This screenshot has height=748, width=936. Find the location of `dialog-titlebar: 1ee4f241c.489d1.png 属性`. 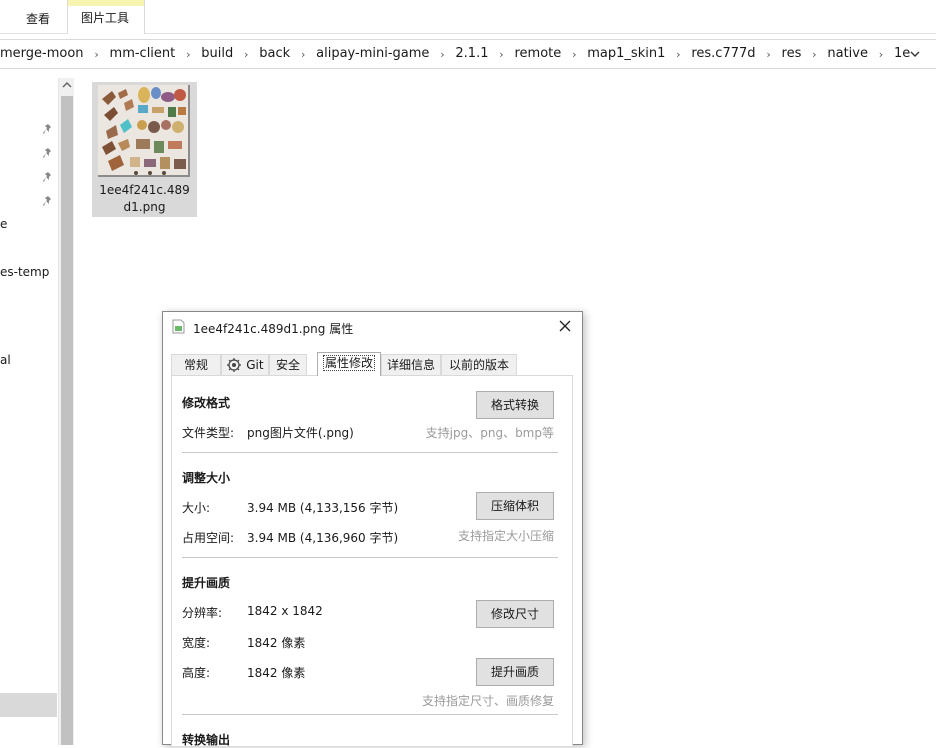

dialog-titlebar: 1ee4f241c.489d1.png 属性 is located at coordinates (372, 327).